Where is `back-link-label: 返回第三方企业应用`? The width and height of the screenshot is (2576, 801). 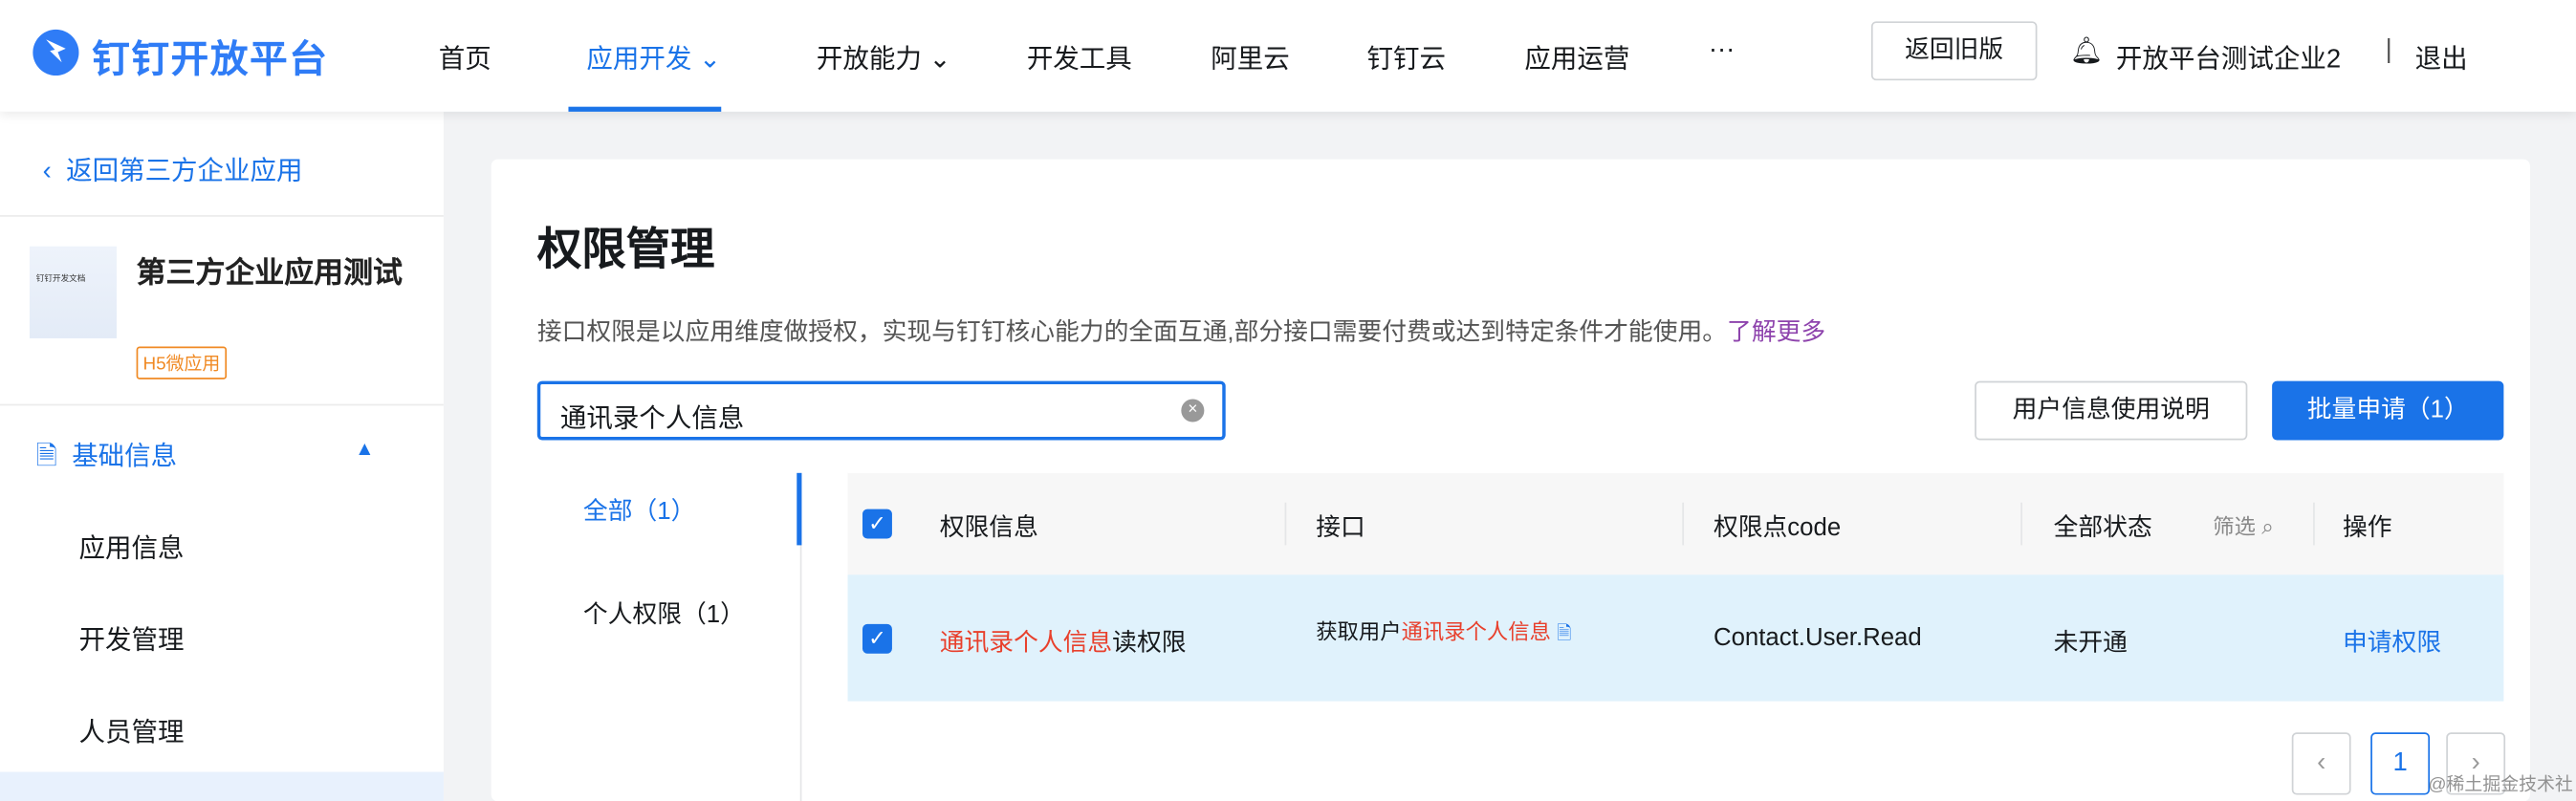 back-link-label: 返回第三方企业应用 is located at coordinates (184, 171).